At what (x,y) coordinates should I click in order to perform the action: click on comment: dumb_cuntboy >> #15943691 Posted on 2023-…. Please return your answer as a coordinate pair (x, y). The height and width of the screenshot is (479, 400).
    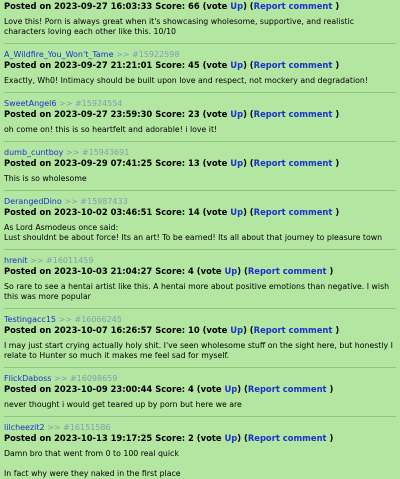
    Looking at the image, I should click on (200, 162).